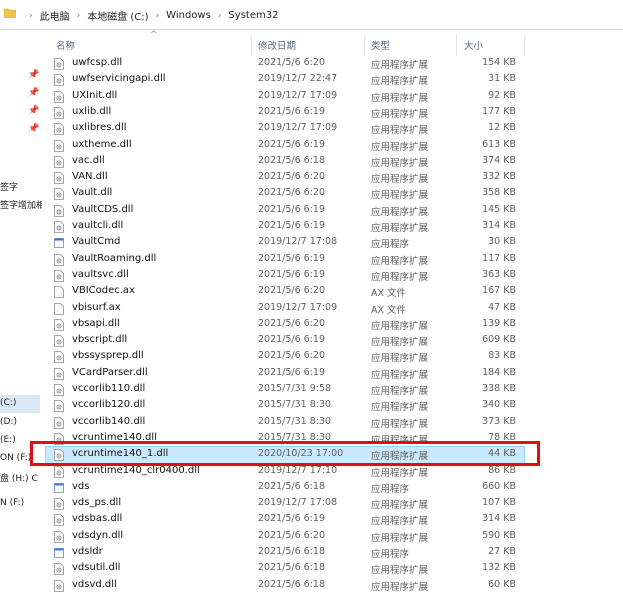  I want to click on file-row: vbsapi.dll 2021/5/6 6:20 应用程序扩展 139 KB, so click(285, 325).